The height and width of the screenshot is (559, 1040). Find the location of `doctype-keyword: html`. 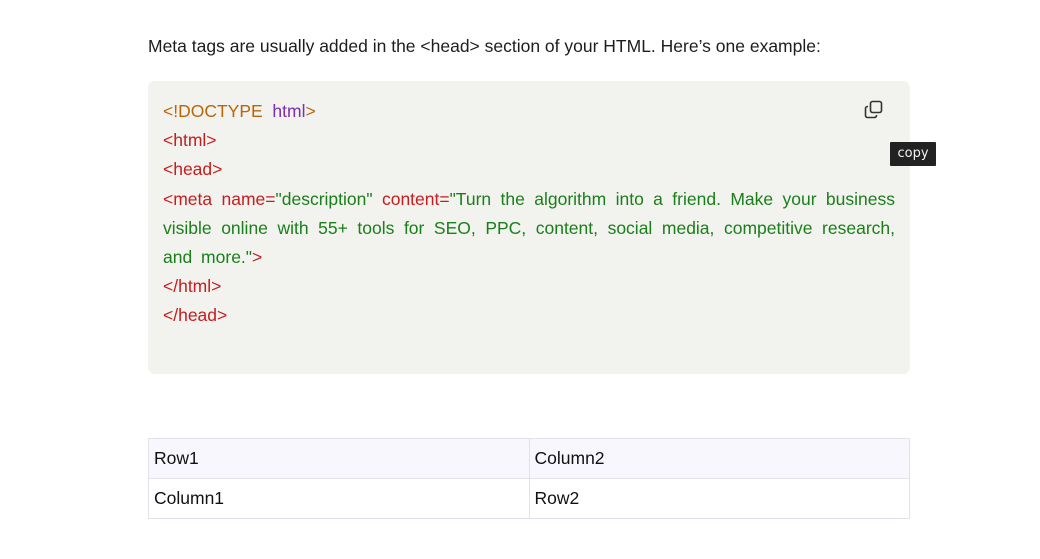

doctype-keyword: html is located at coordinates (289, 111).